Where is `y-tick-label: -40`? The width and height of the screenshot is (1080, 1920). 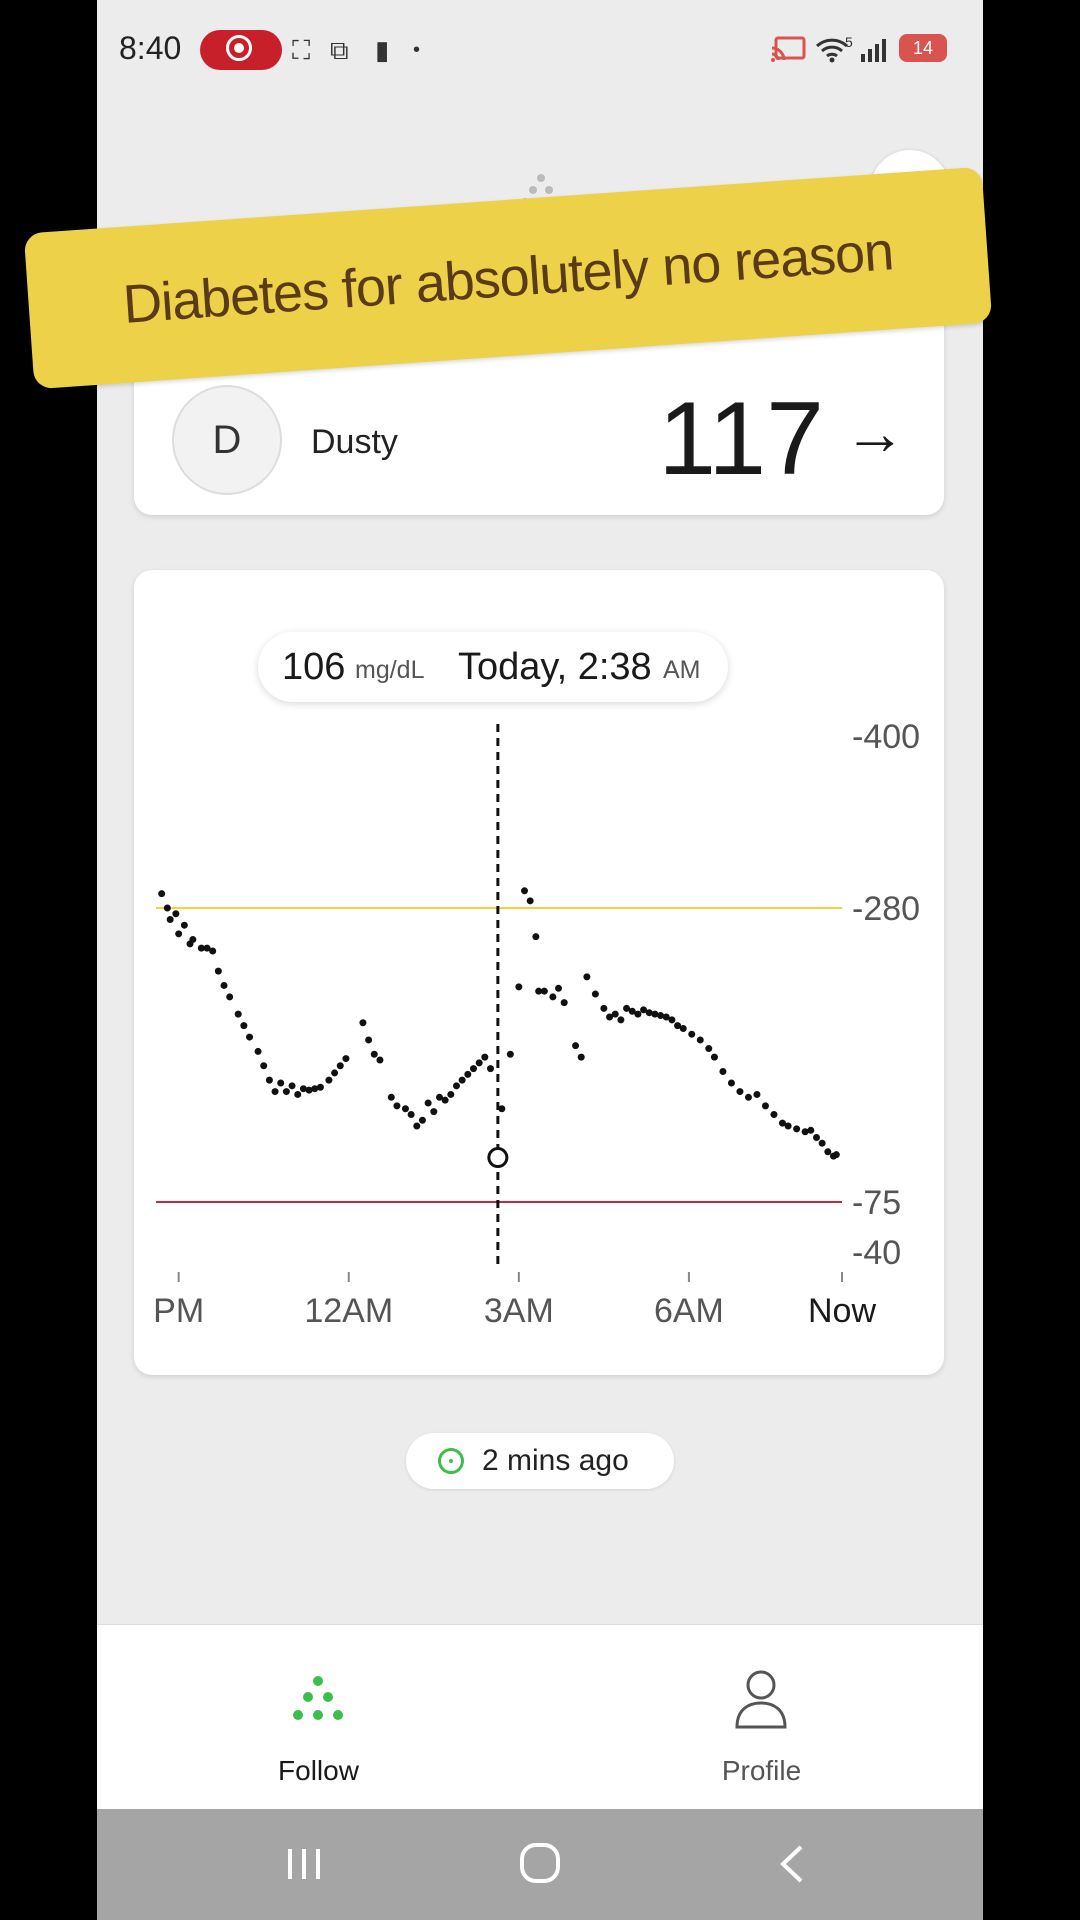 y-tick-label: -40 is located at coordinates (876, 1253).